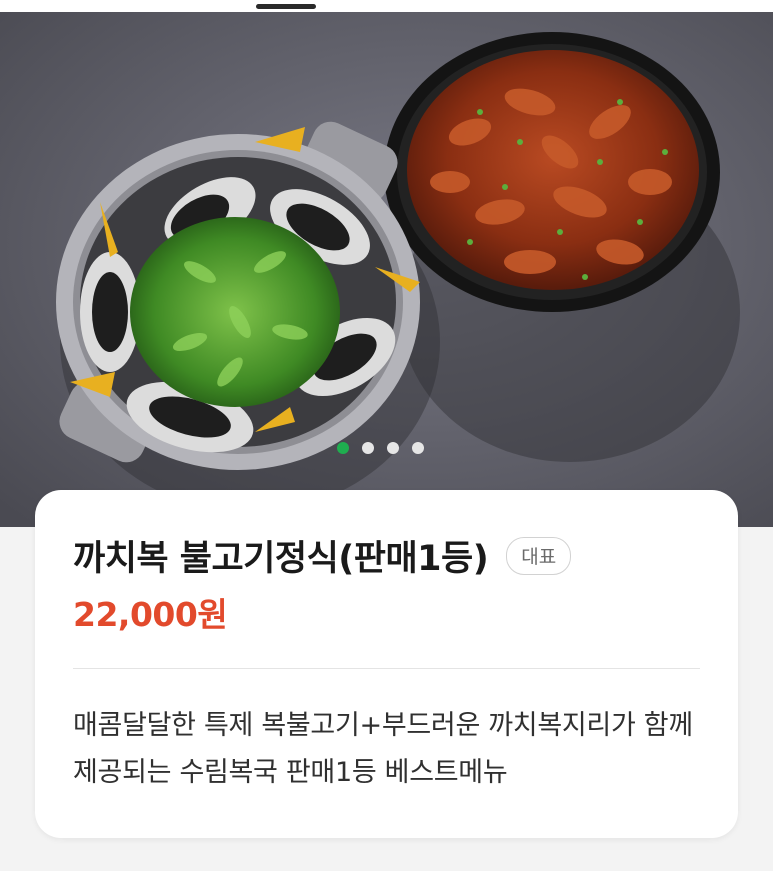 This screenshot has height=871, width=773. Describe the element at coordinates (539, 555) in the screenshot. I see `signature-badge: 대표` at that location.